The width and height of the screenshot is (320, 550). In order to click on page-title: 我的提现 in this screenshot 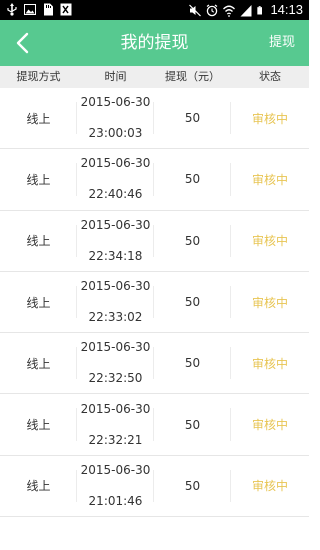, I will do `click(154, 43)`.